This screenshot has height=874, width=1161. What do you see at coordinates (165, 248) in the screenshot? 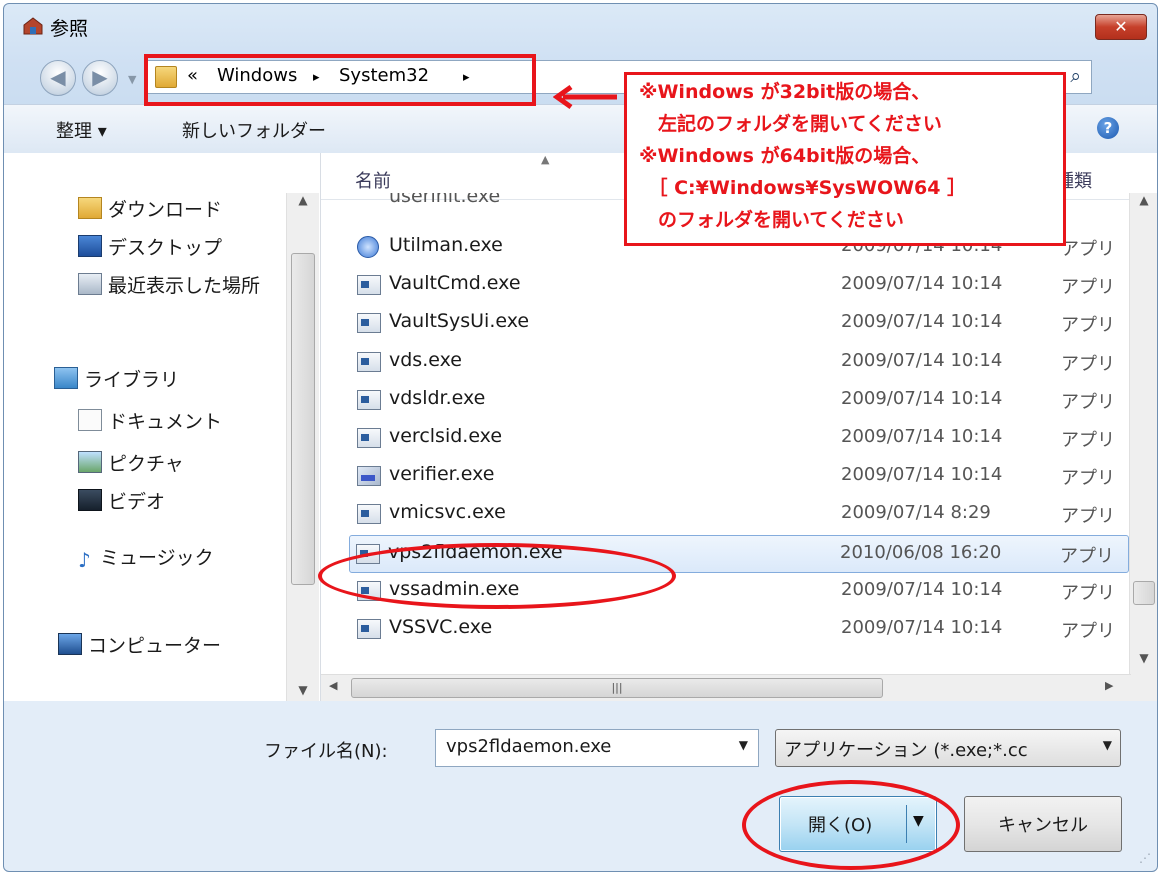
I see `nav-item-label: デスクトップ` at bounding box center [165, 248].